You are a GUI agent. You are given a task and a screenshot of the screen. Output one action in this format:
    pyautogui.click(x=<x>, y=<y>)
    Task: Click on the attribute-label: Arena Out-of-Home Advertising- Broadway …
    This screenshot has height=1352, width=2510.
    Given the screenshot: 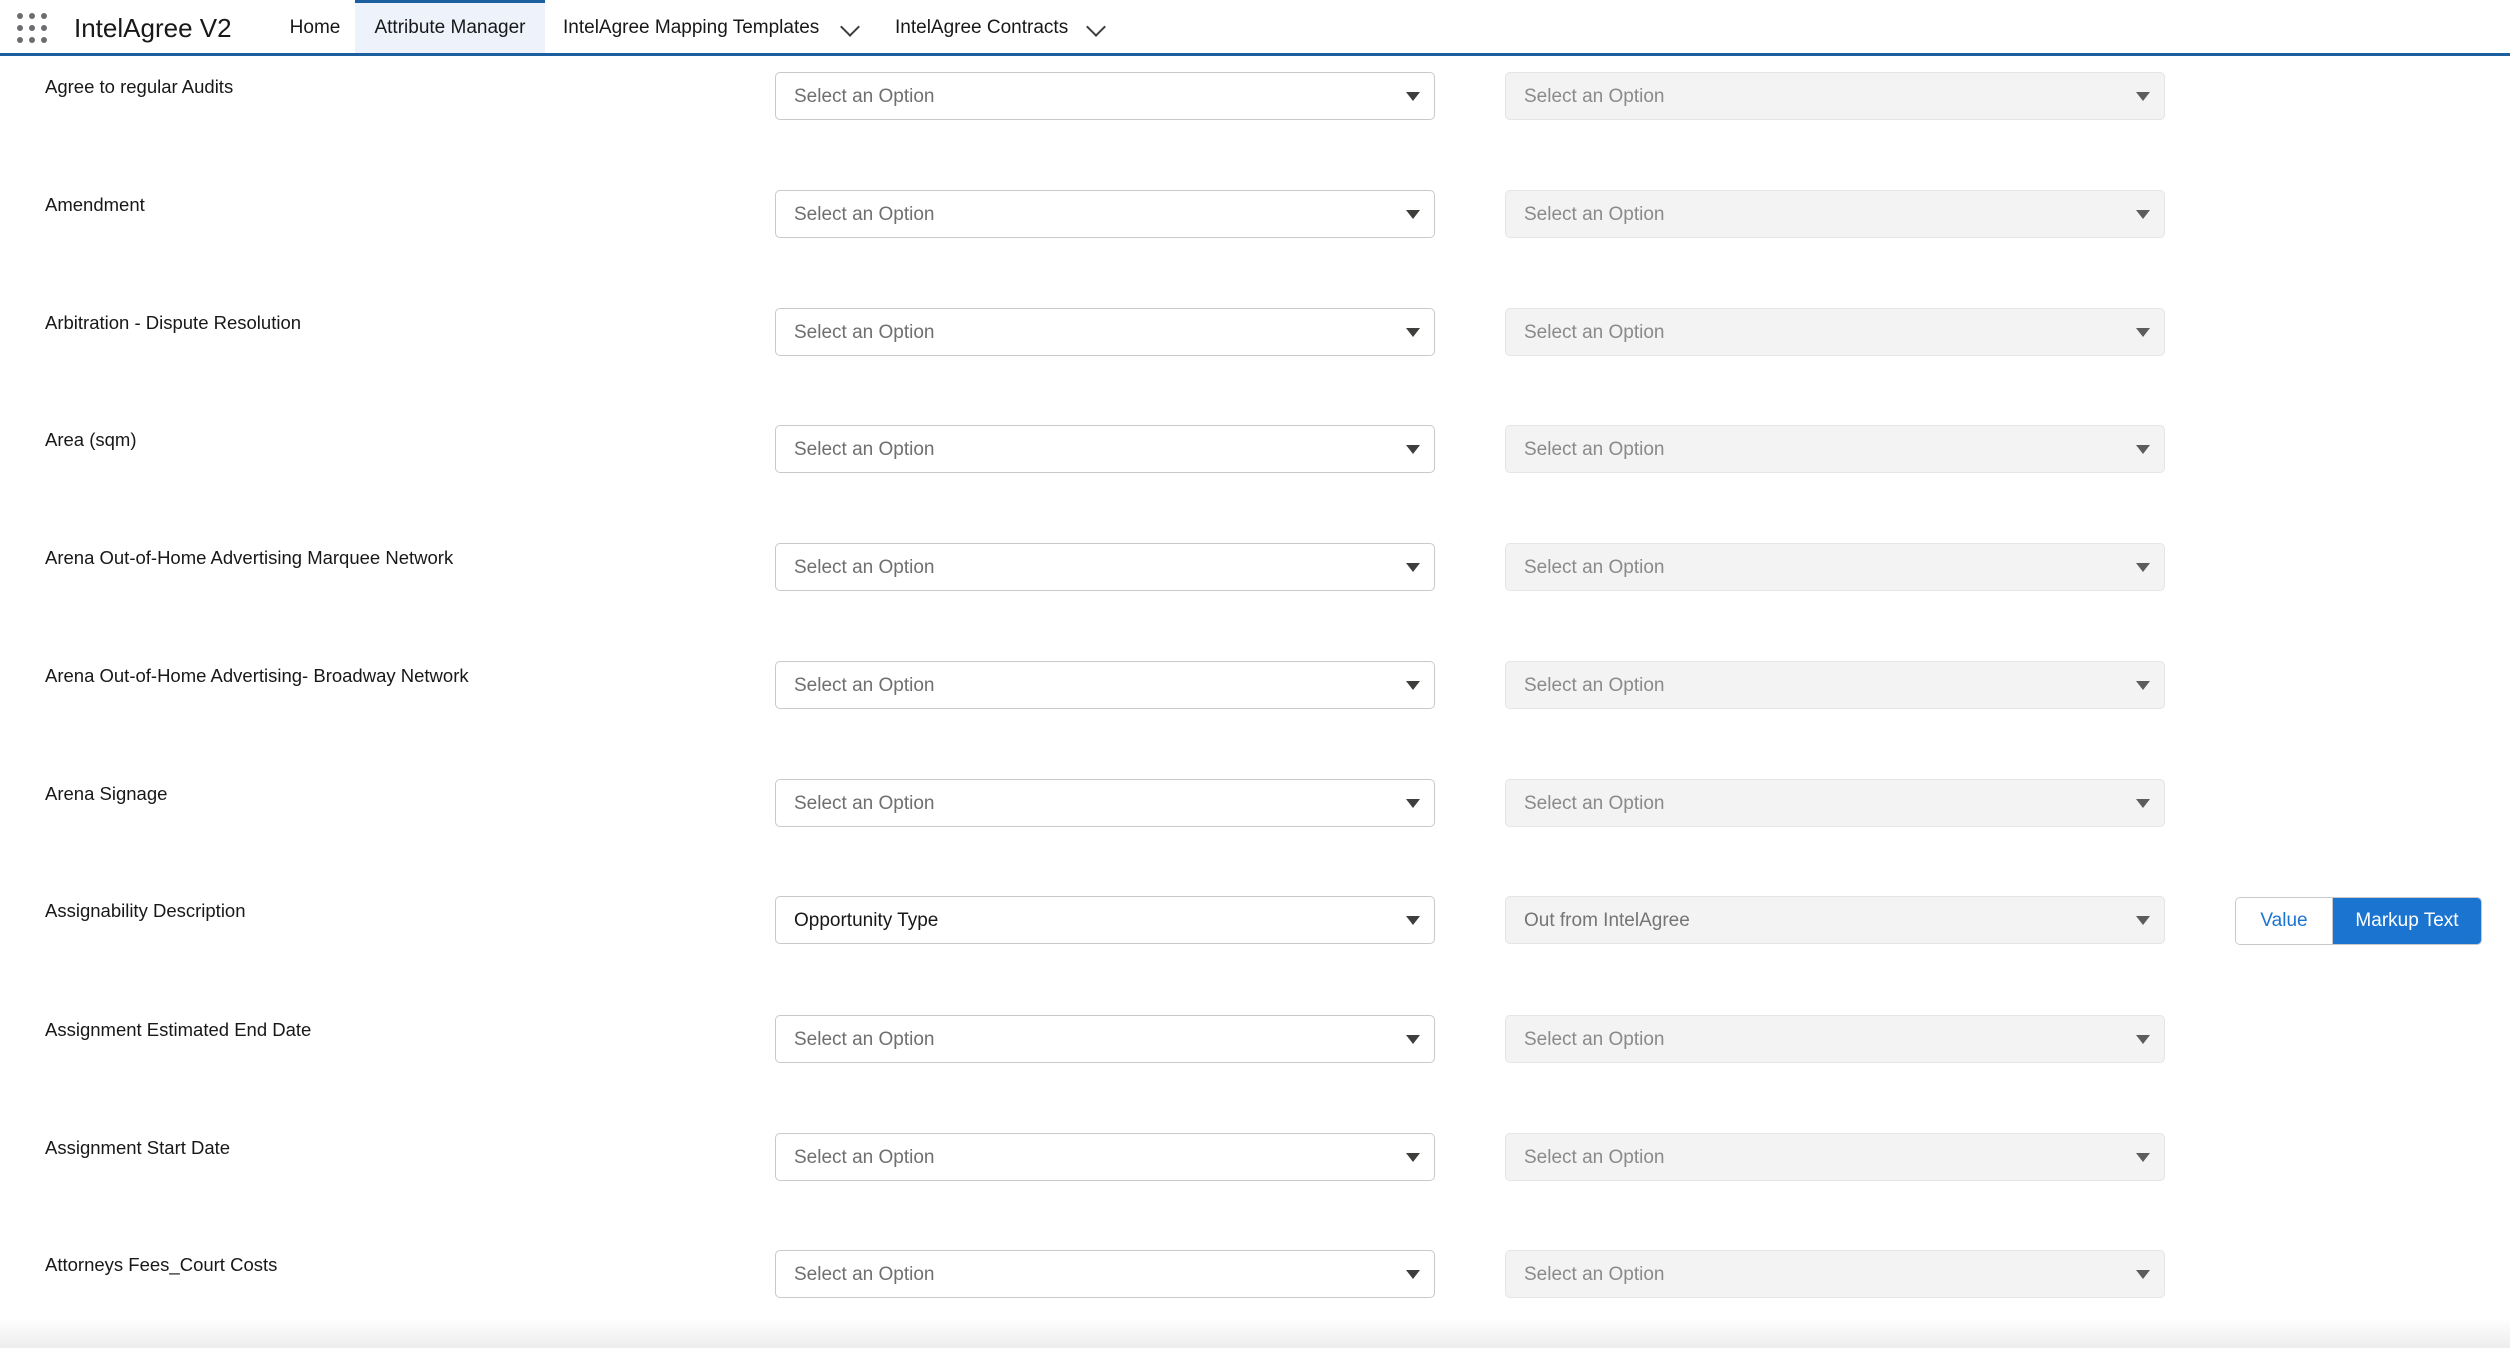 What is the action you would take?
    pyautogui.click(x=257, y=675)
    